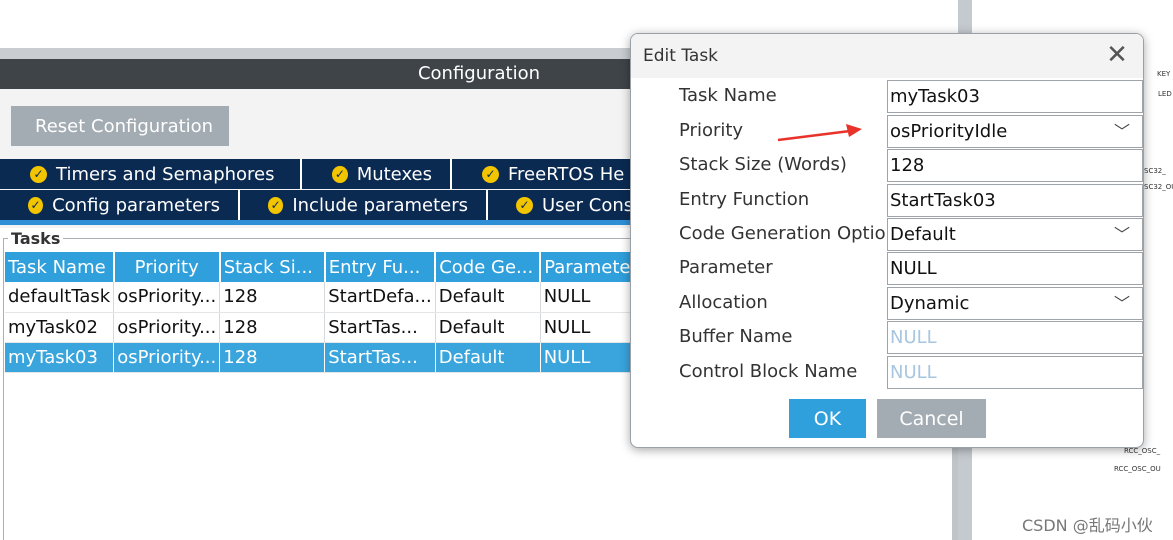  Describe the element at coordinates (854, 130) in the screenshot. I see `annotation-arrow-head` at that location.